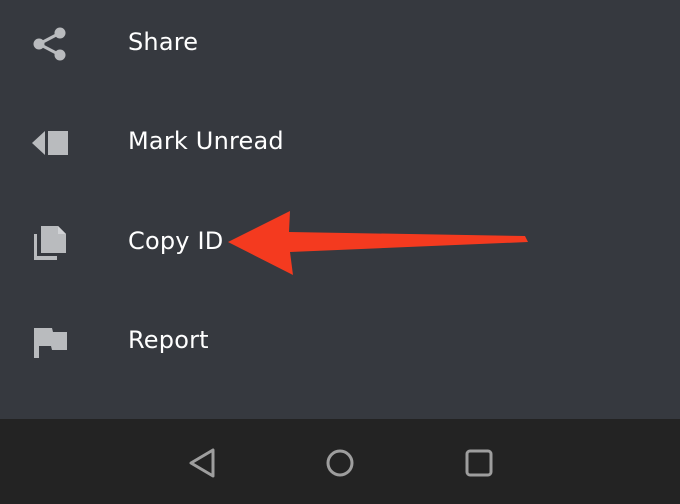  What do you see at coordinates (50, 44) in the screenshot?
I see `share-icon` at bounding box center [50, 44].